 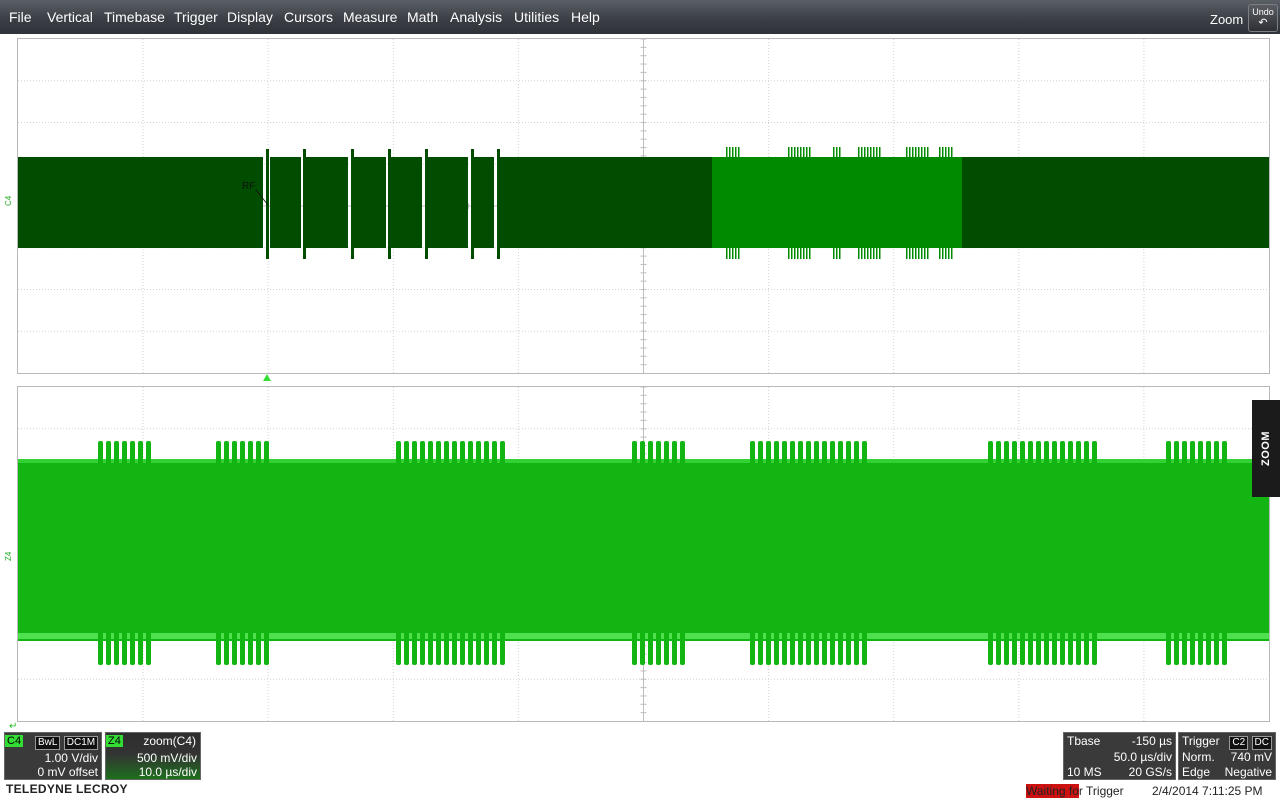 What do you see at coordinates (1084, 772) in the screenshot?
I see `timebase-samples: 10 MS` at bounding box center [1084, 772].